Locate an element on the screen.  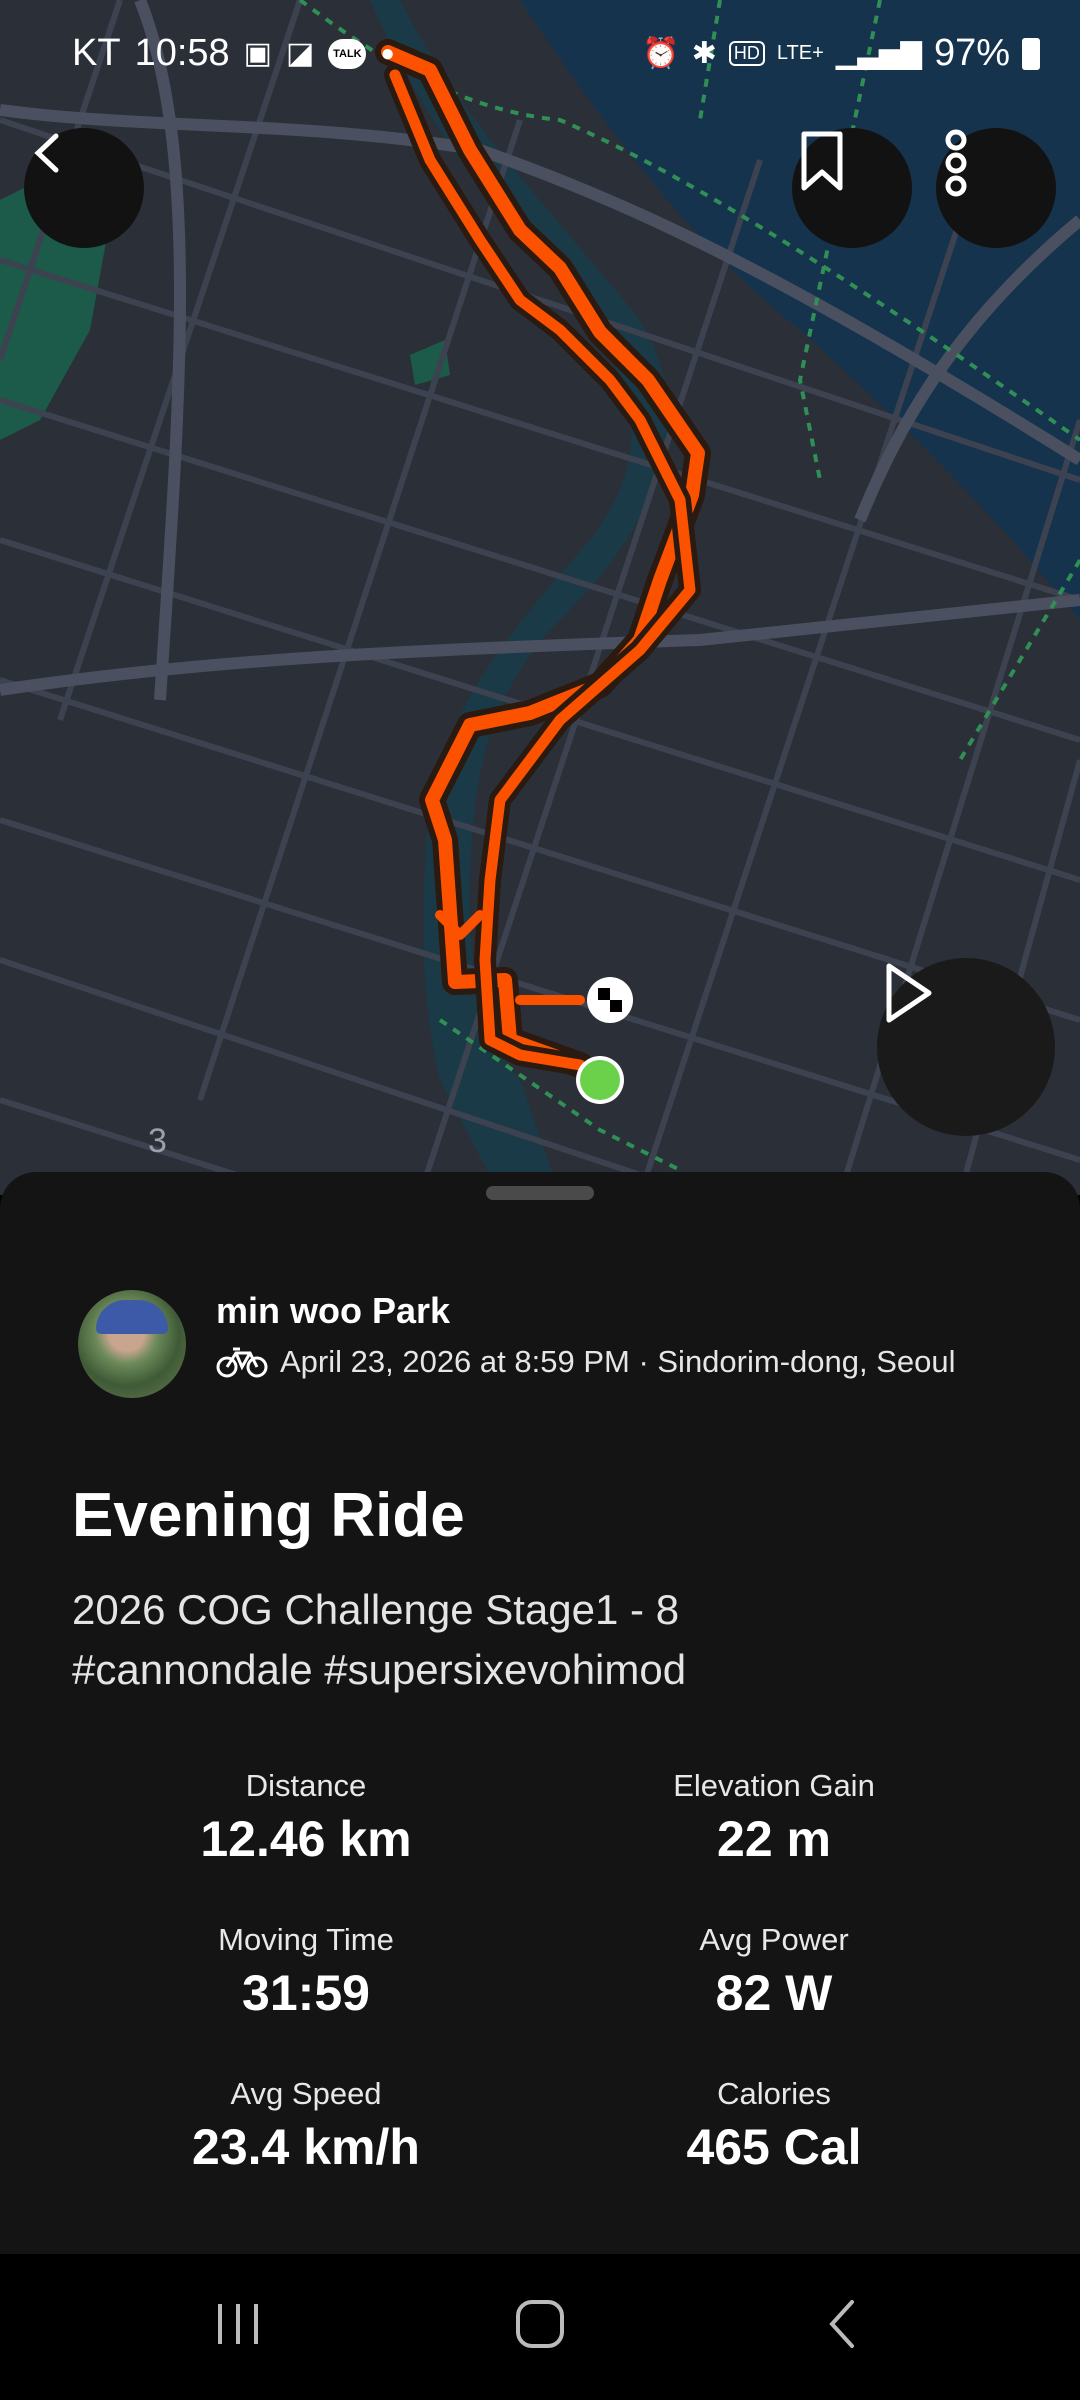
stat-calories: Calories 465 Cal is located at coordinates (774, 2126).